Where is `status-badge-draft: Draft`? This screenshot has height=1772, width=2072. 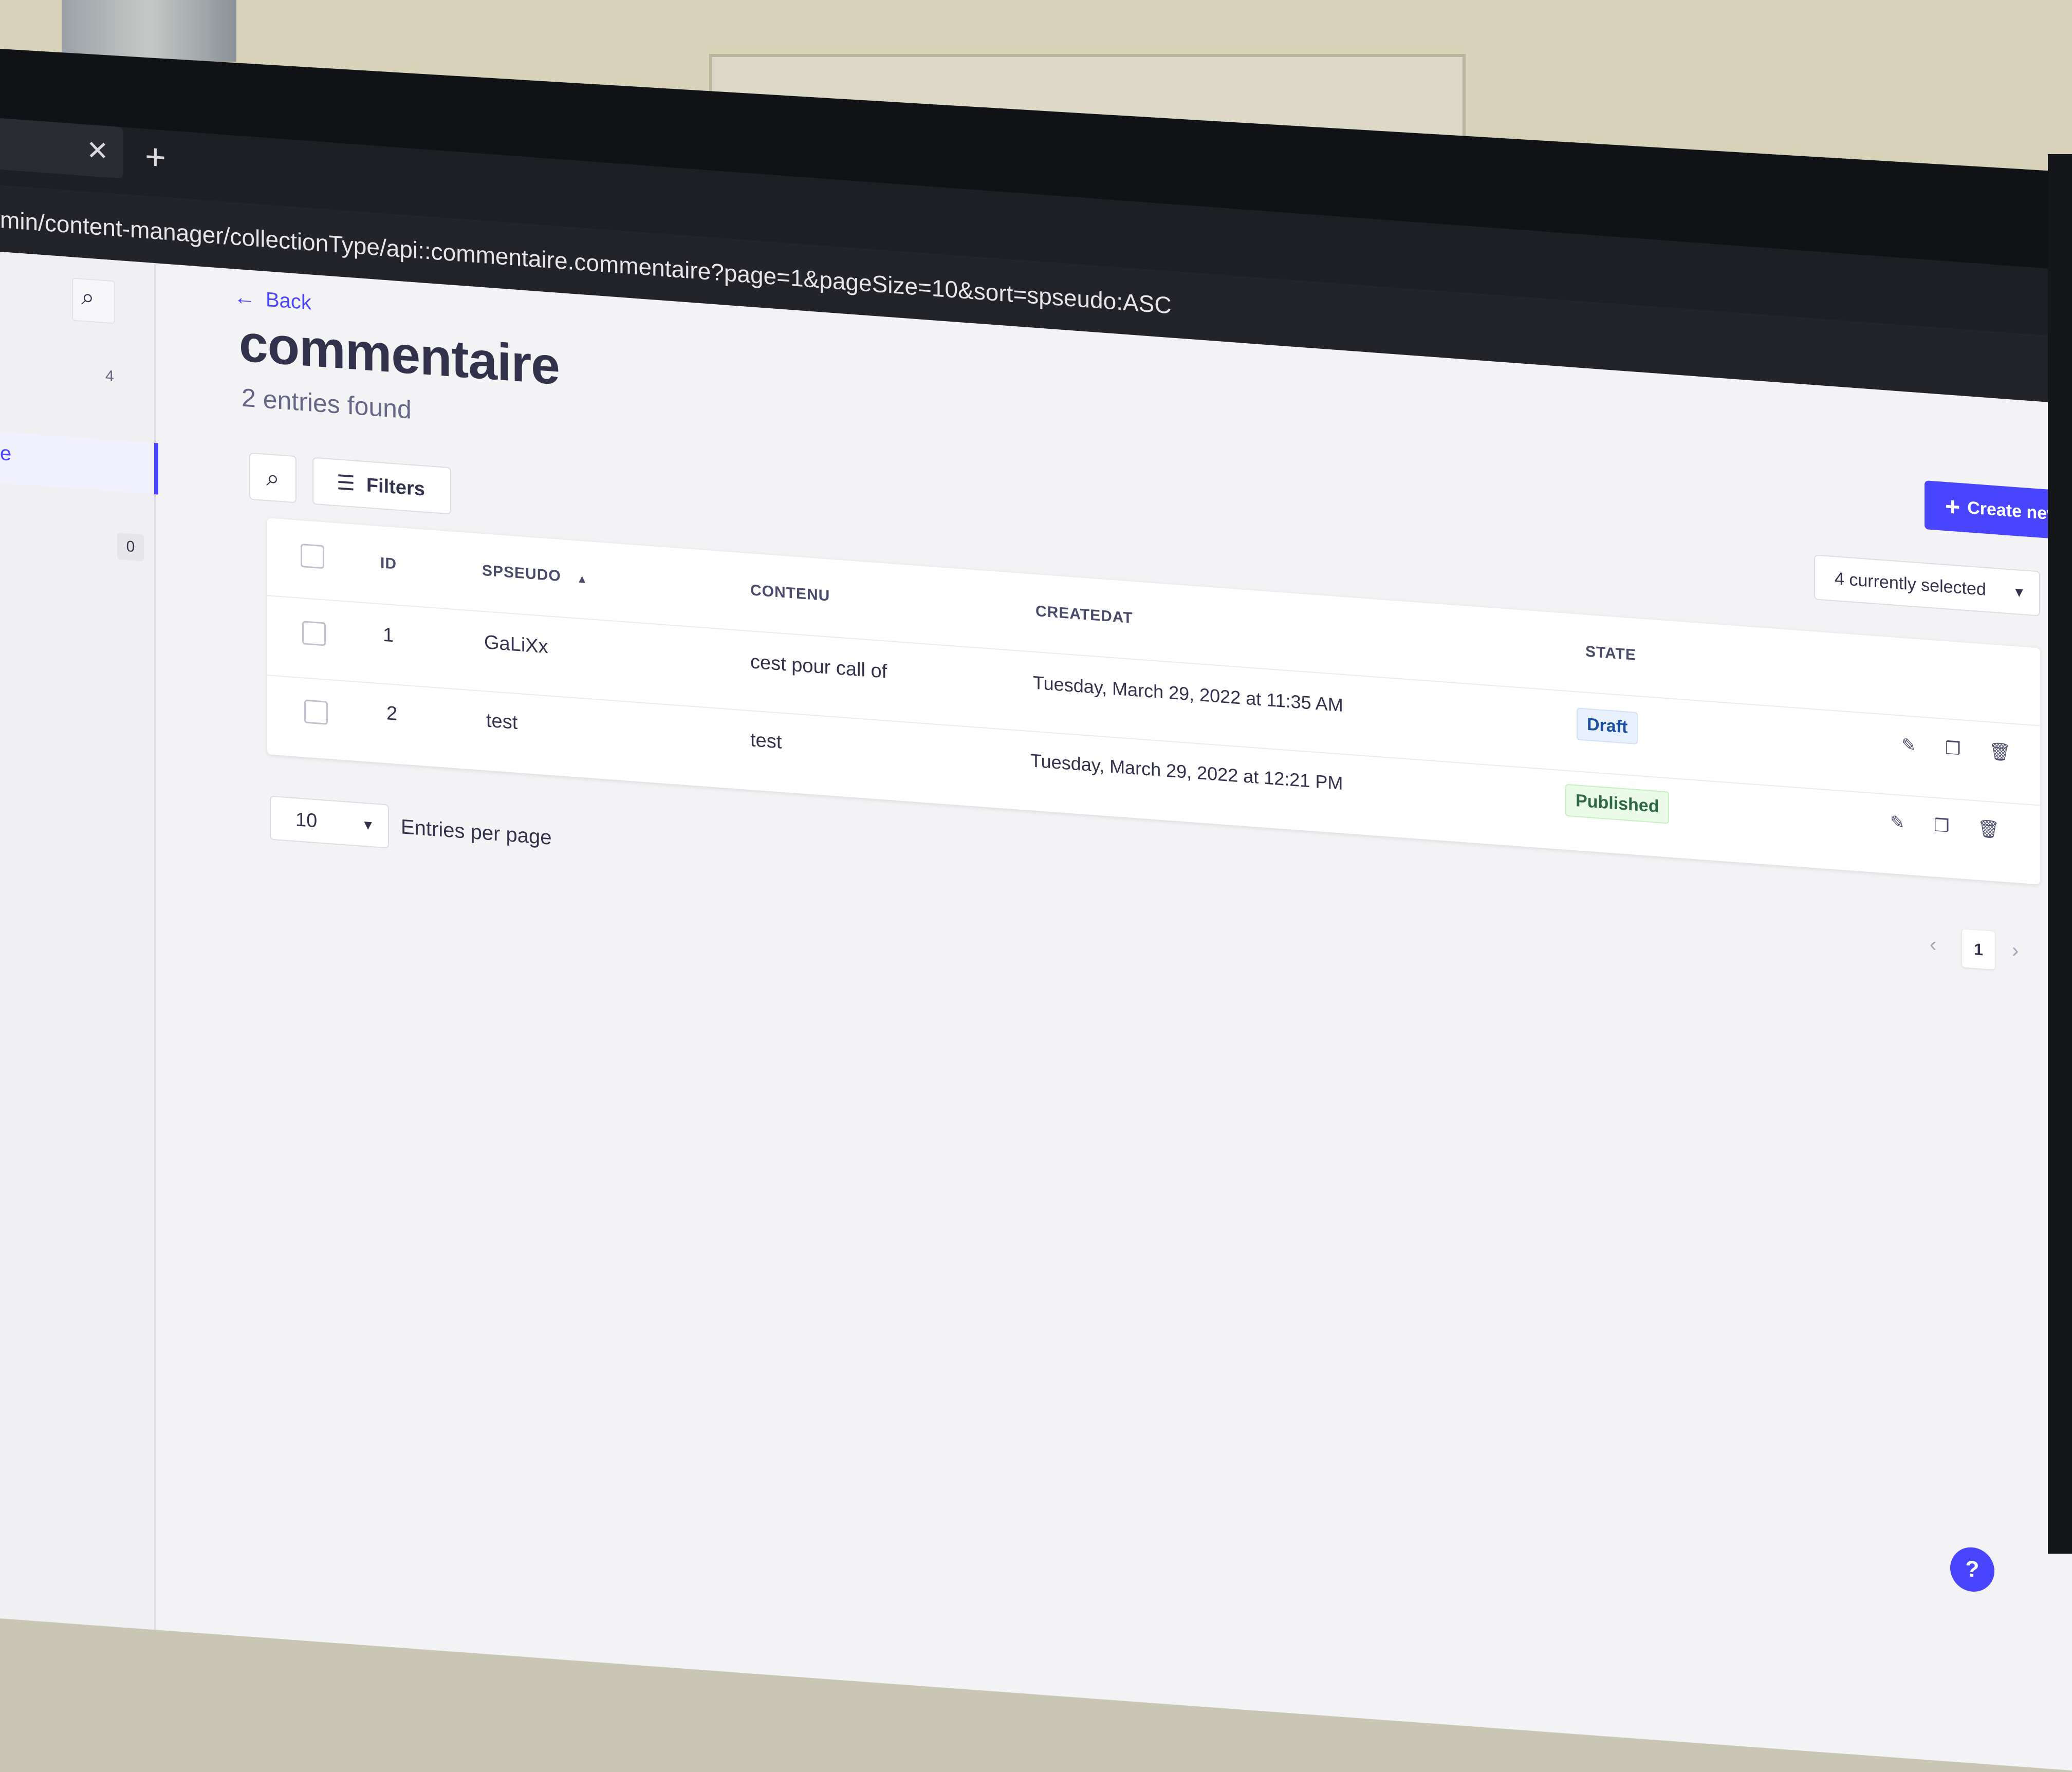 status-badge-draft: Draft is located at coordinates (1607, 726).